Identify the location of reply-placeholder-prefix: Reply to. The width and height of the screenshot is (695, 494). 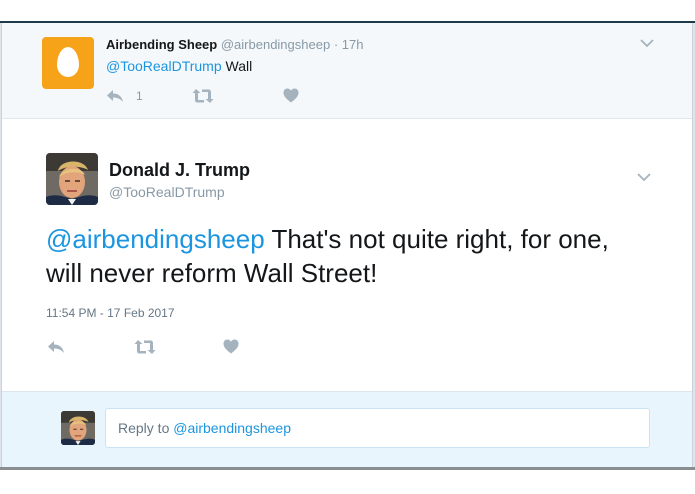
(144, 428).